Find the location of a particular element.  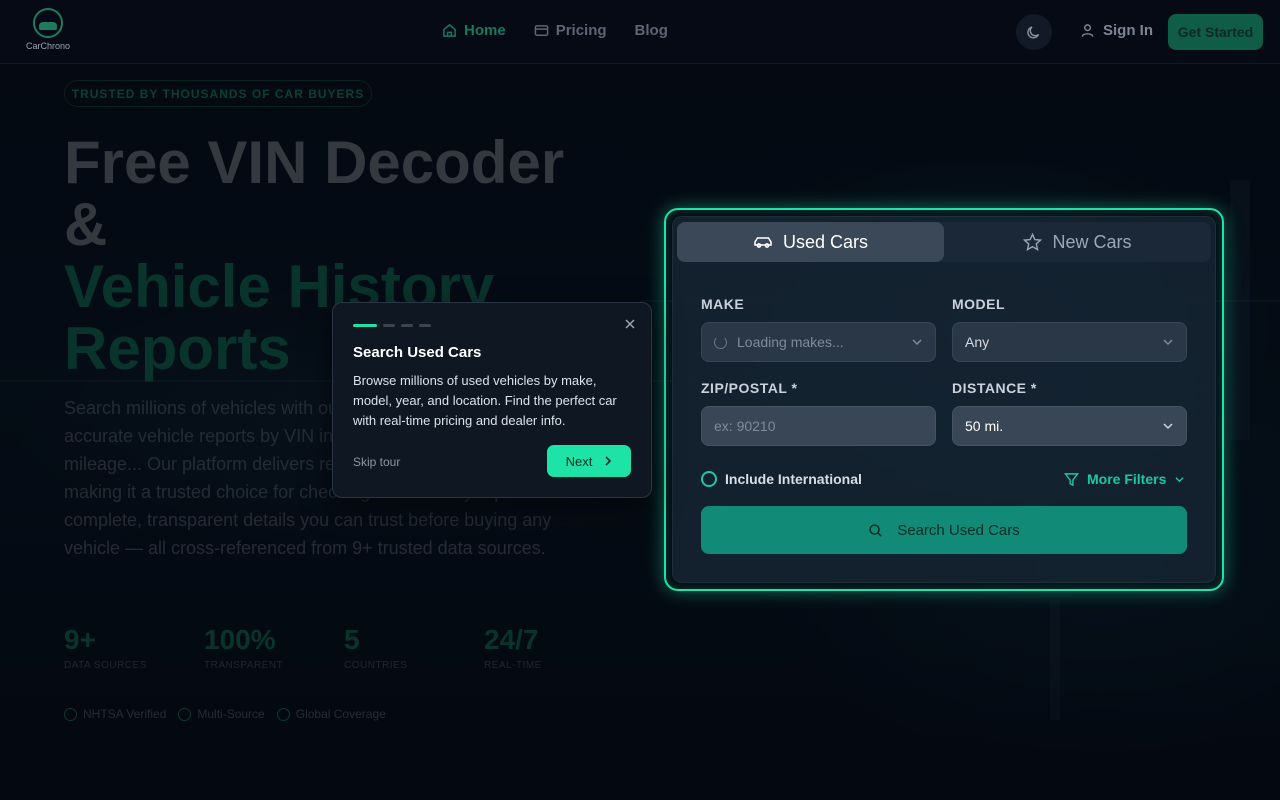

main-nav: Home Pricing Blog is located at coordinates (555, 30).